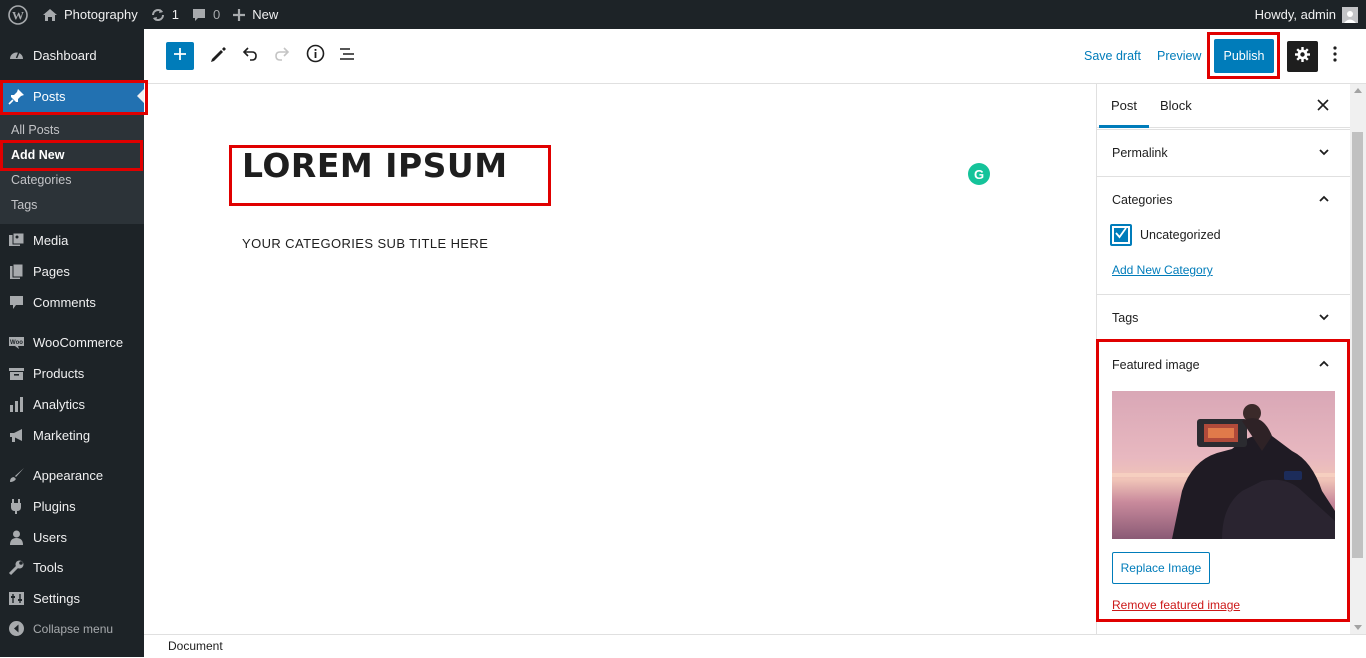 This screenshot has height=658, width=1366. What do you see at coordinates (50, 537) in the screenshot?
I see `sidebar-item-label: Users` at bounding box center [50, 537].